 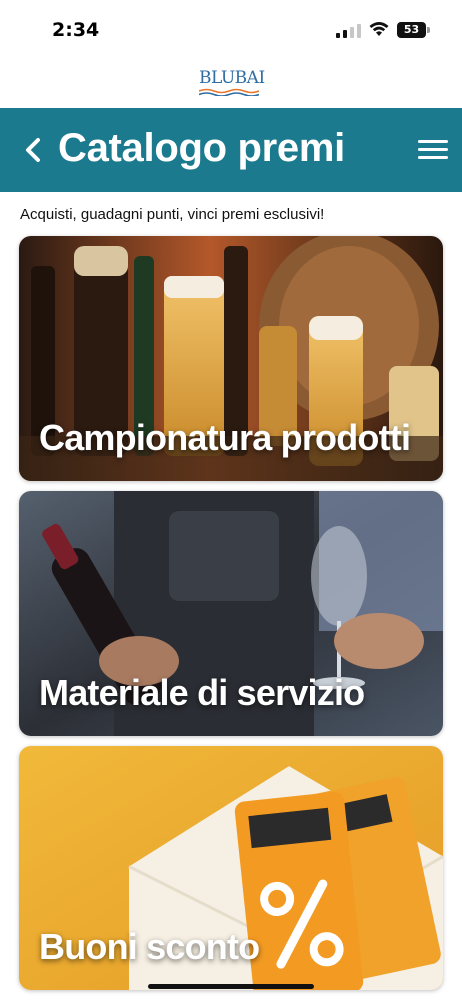 What do you see at coordinates (433, 150) in the screenshot?
I see `hamburger-menu-icon` at bounding box center [433, 150].